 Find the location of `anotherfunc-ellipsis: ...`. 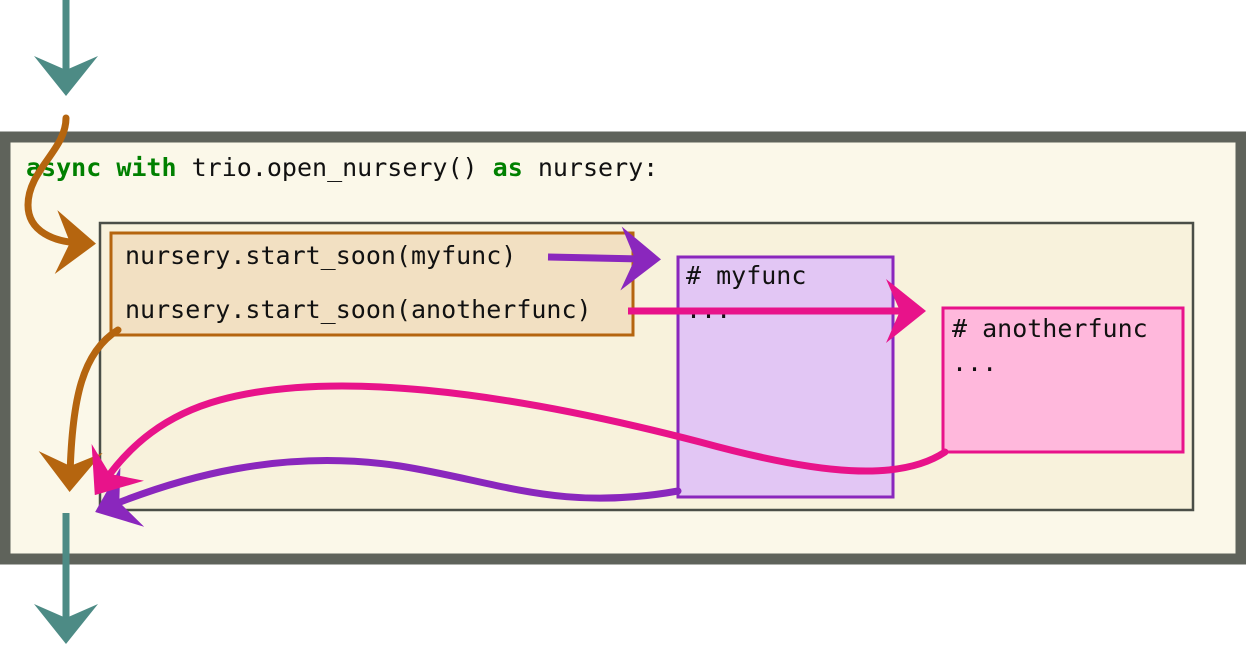

anotherfunc-ellipsis: ... is located at coordinates (974, 362).